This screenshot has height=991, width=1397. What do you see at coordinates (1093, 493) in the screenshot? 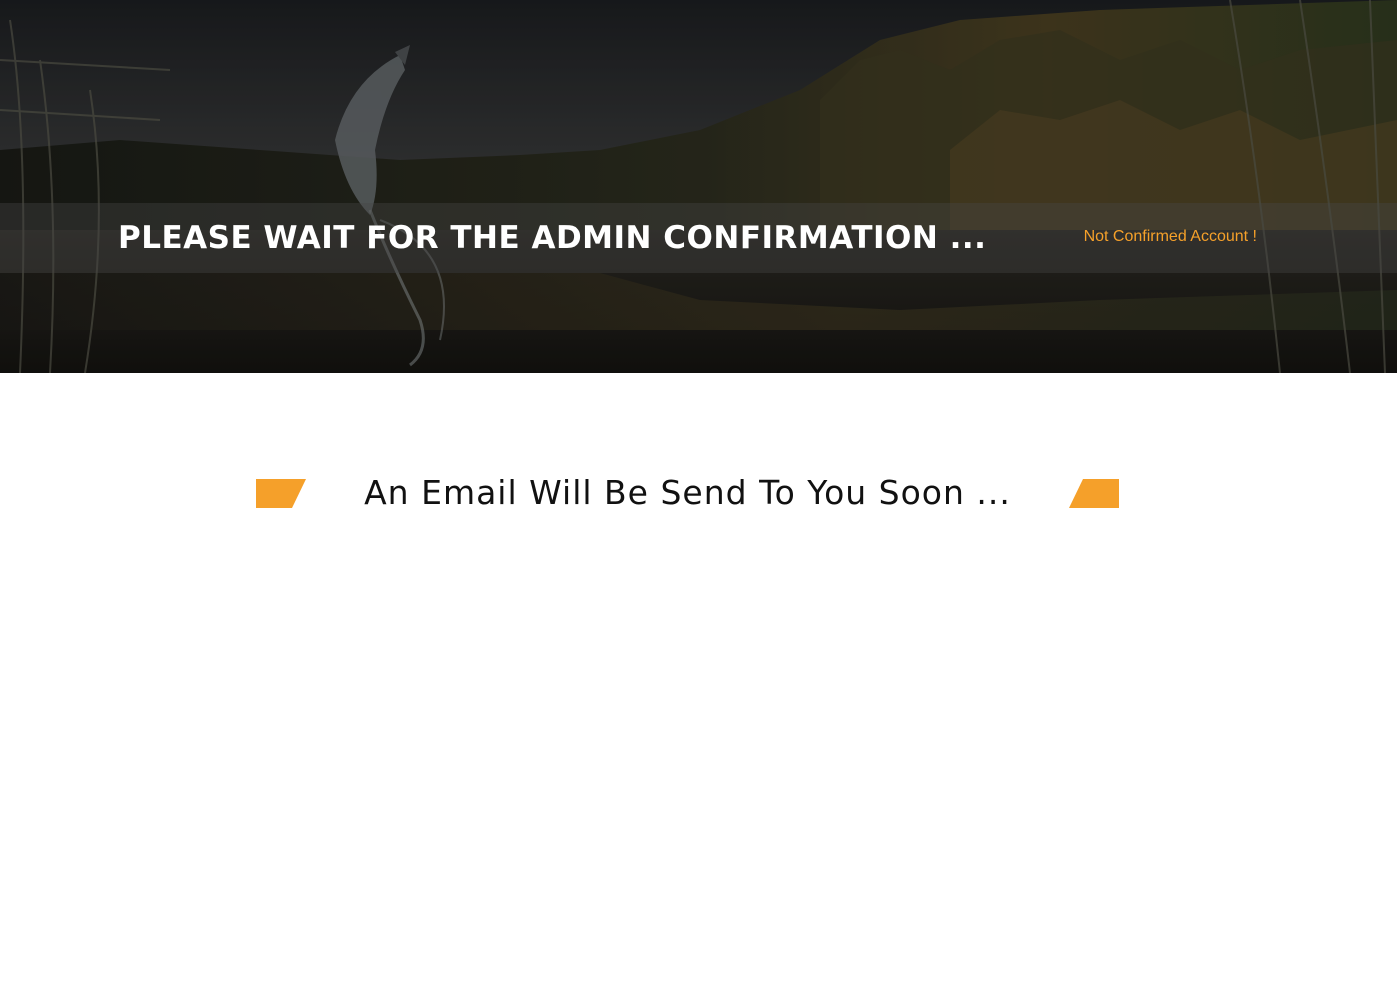
I see `right-parallelogram-decoration` at bounding box center [1093, 493].